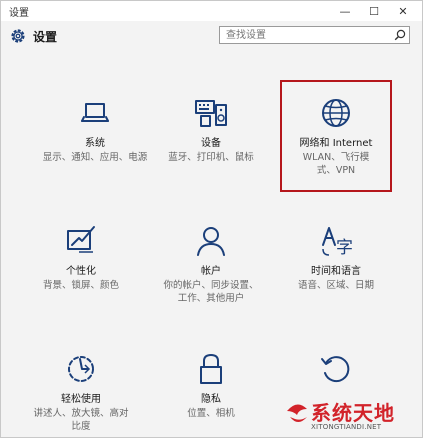  Describe the element at coordinates (344, 248) in the screenshot. I see `svg-text: 字` at that location.